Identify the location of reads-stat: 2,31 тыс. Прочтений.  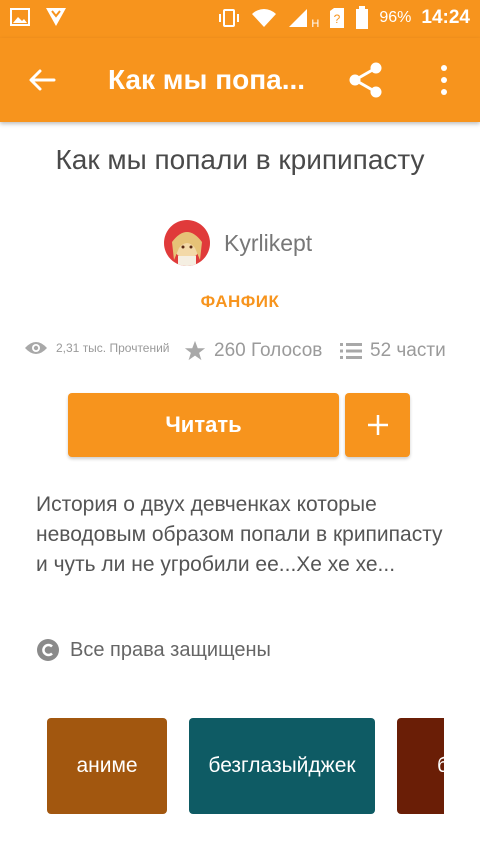
(97, 348).